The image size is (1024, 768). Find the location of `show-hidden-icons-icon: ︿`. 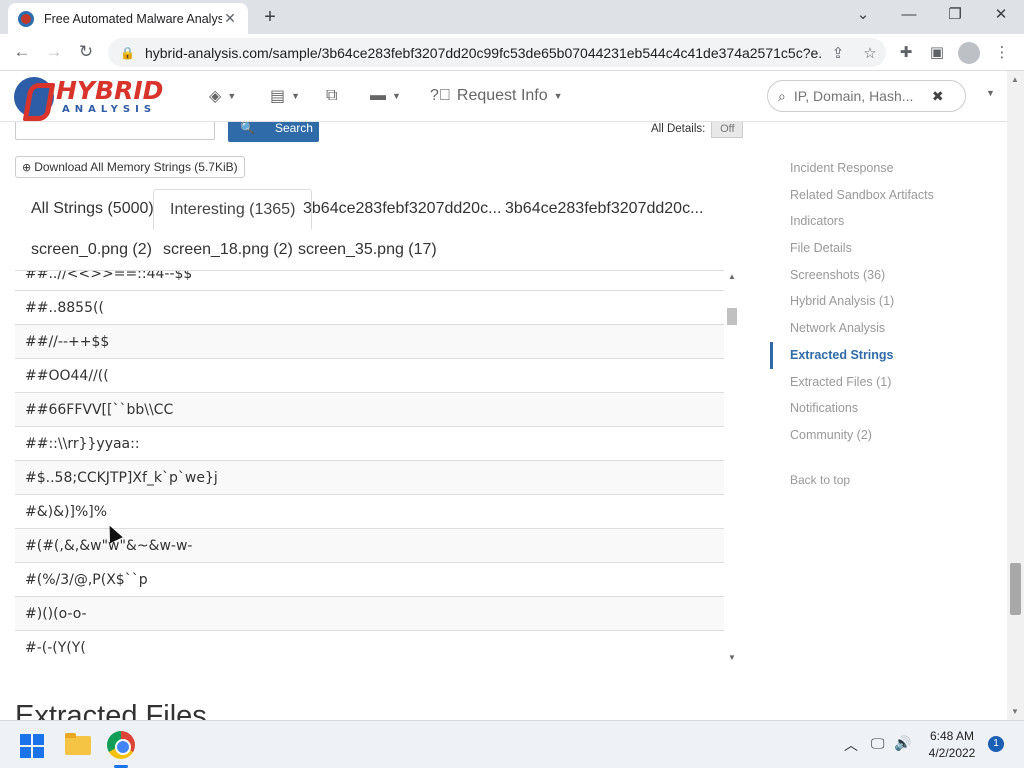

show-hidden-icons-icon: ︿ is located at coordinates (851, 745).